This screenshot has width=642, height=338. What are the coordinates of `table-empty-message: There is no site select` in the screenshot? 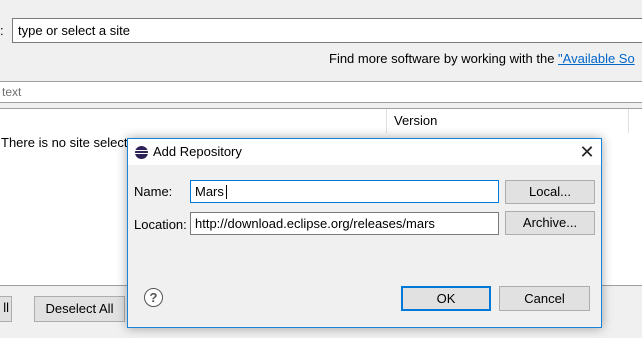 It's located at (64, 142).